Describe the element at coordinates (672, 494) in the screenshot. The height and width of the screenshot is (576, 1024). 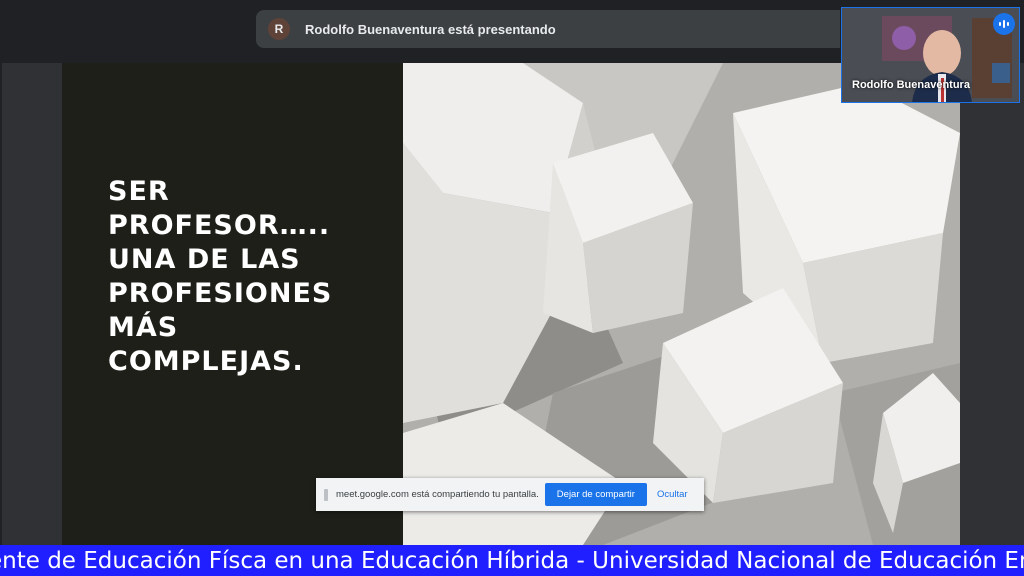
I see `hide-button: Ocultar` at that location.